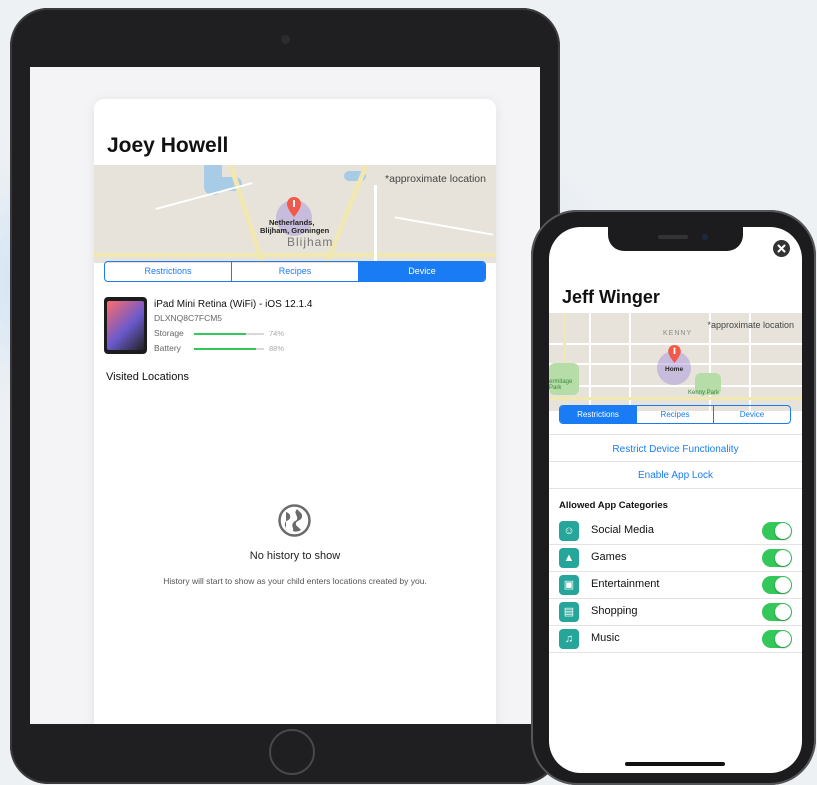  Describe the element at coordinates (622, 530) in the screenshot. I see `category-label: Social Media` at that location.